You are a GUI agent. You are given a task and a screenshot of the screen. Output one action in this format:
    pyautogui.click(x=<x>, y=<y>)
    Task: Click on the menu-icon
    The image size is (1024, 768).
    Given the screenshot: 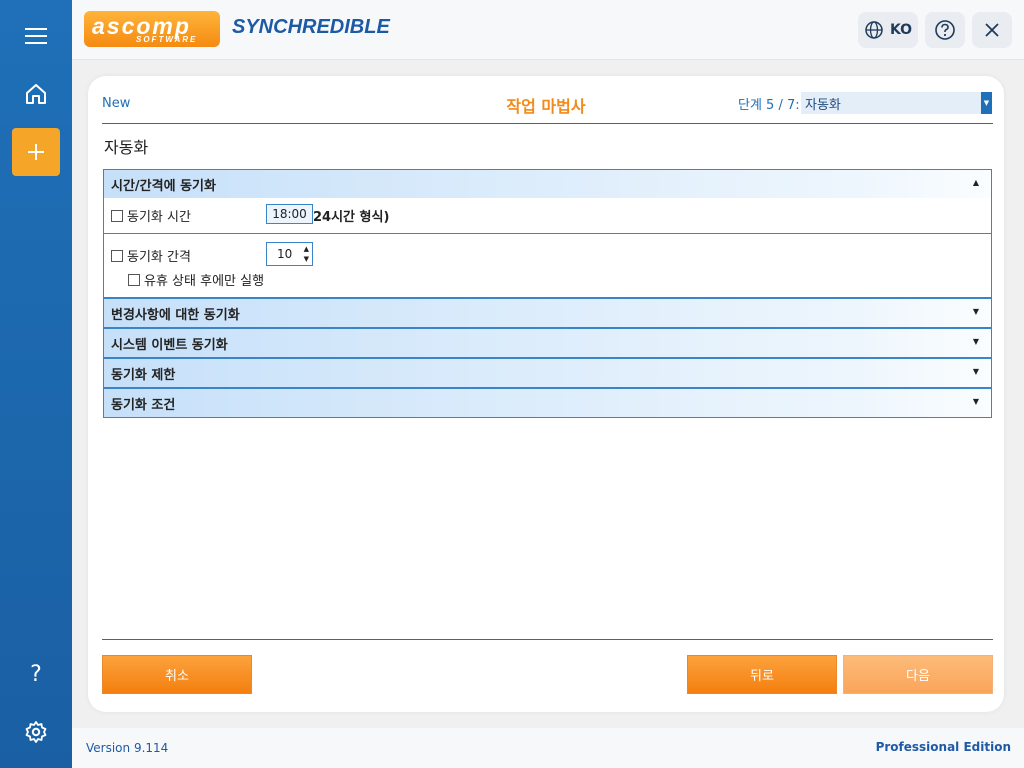 What is the action you would take?
    pyautogui.click(x=36, y=36)
    